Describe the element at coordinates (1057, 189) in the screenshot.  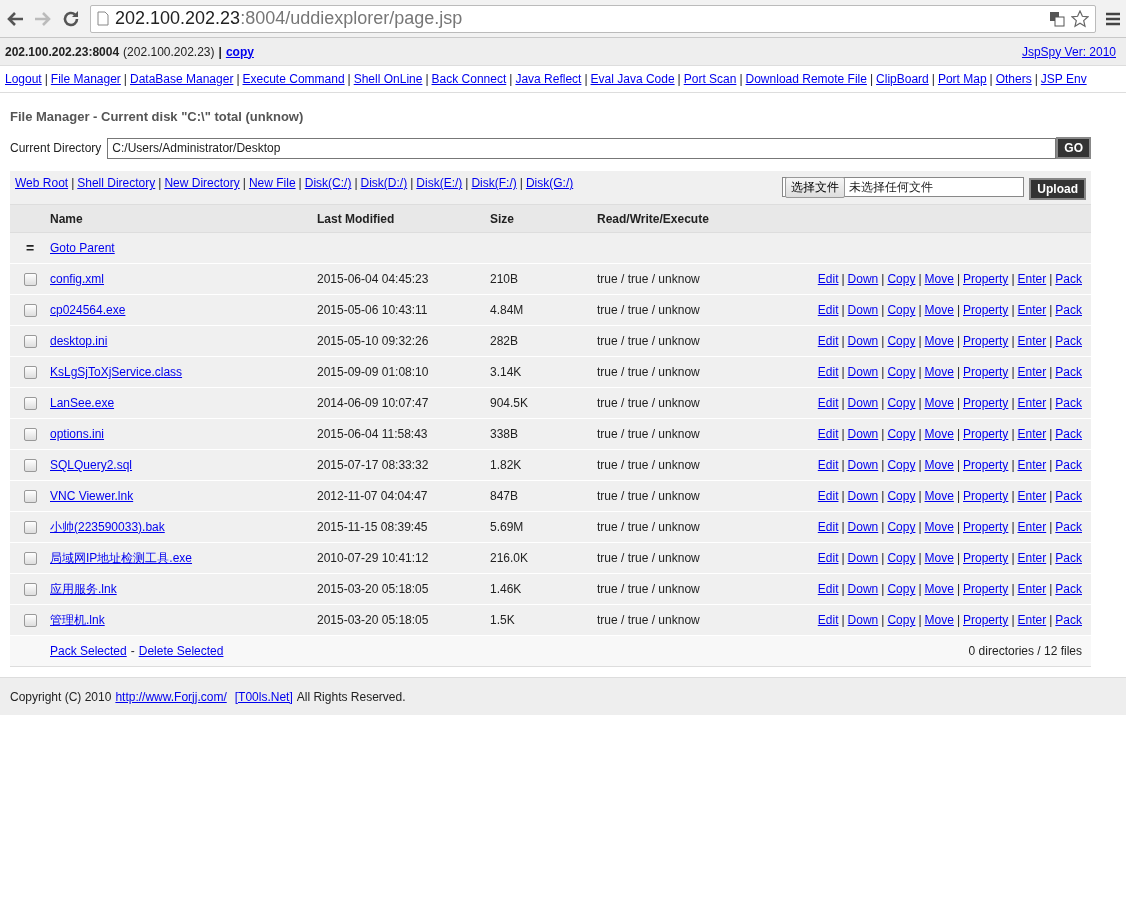
I see `upload-button: Upload` at that location.